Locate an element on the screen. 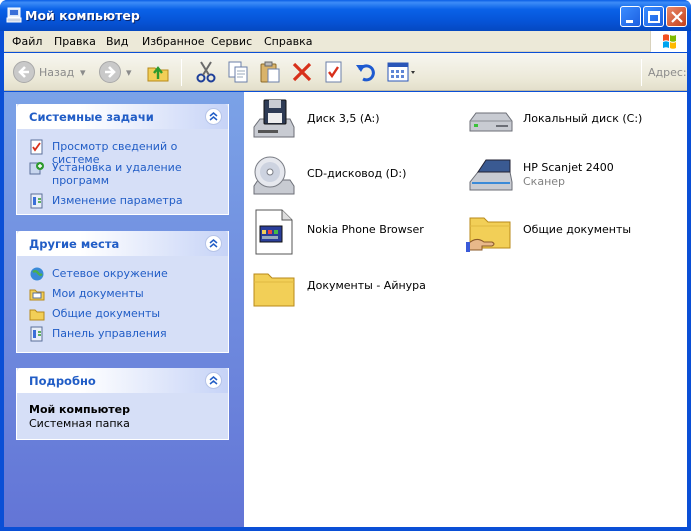 The width and height of the screenshot is (691, 531). properties-icon is located at coordinates (334, 72).